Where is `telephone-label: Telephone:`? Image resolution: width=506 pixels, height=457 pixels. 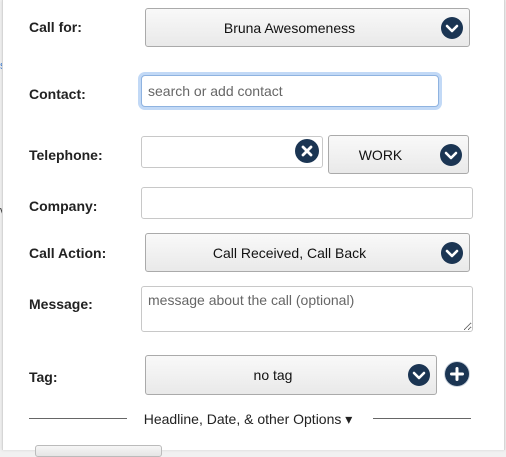 telephone-label: Telephone: is located at coordinates (66, 155).